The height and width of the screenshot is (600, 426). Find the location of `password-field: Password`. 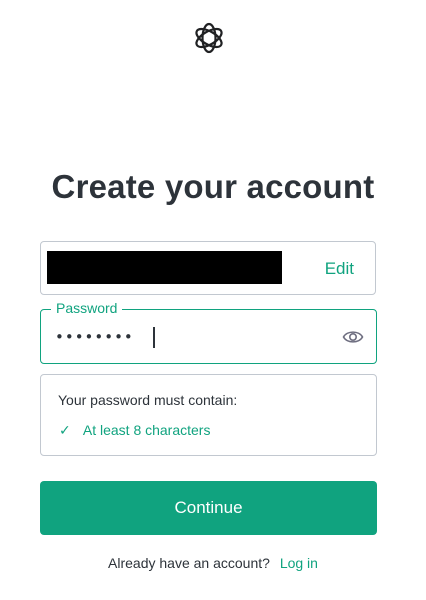

password-field: Password is located at coordinates (208, 332).